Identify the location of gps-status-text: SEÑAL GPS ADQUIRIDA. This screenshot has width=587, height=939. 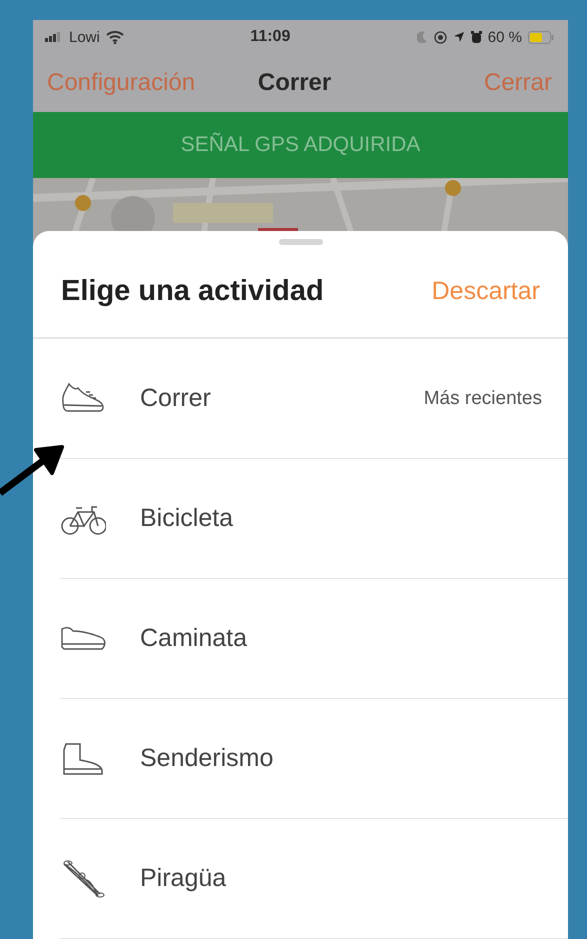
(300, 145).